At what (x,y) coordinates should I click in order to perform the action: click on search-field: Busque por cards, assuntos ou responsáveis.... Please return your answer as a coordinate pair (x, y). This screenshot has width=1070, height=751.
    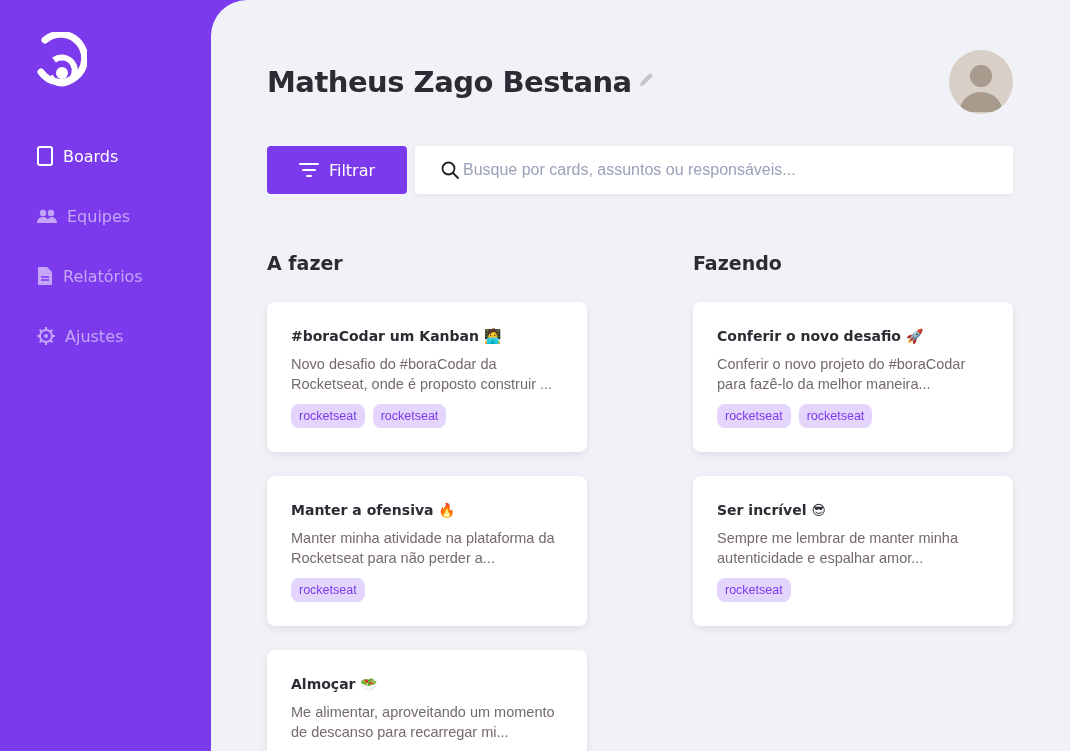
    Looking at the image, I should click on (714, 170).